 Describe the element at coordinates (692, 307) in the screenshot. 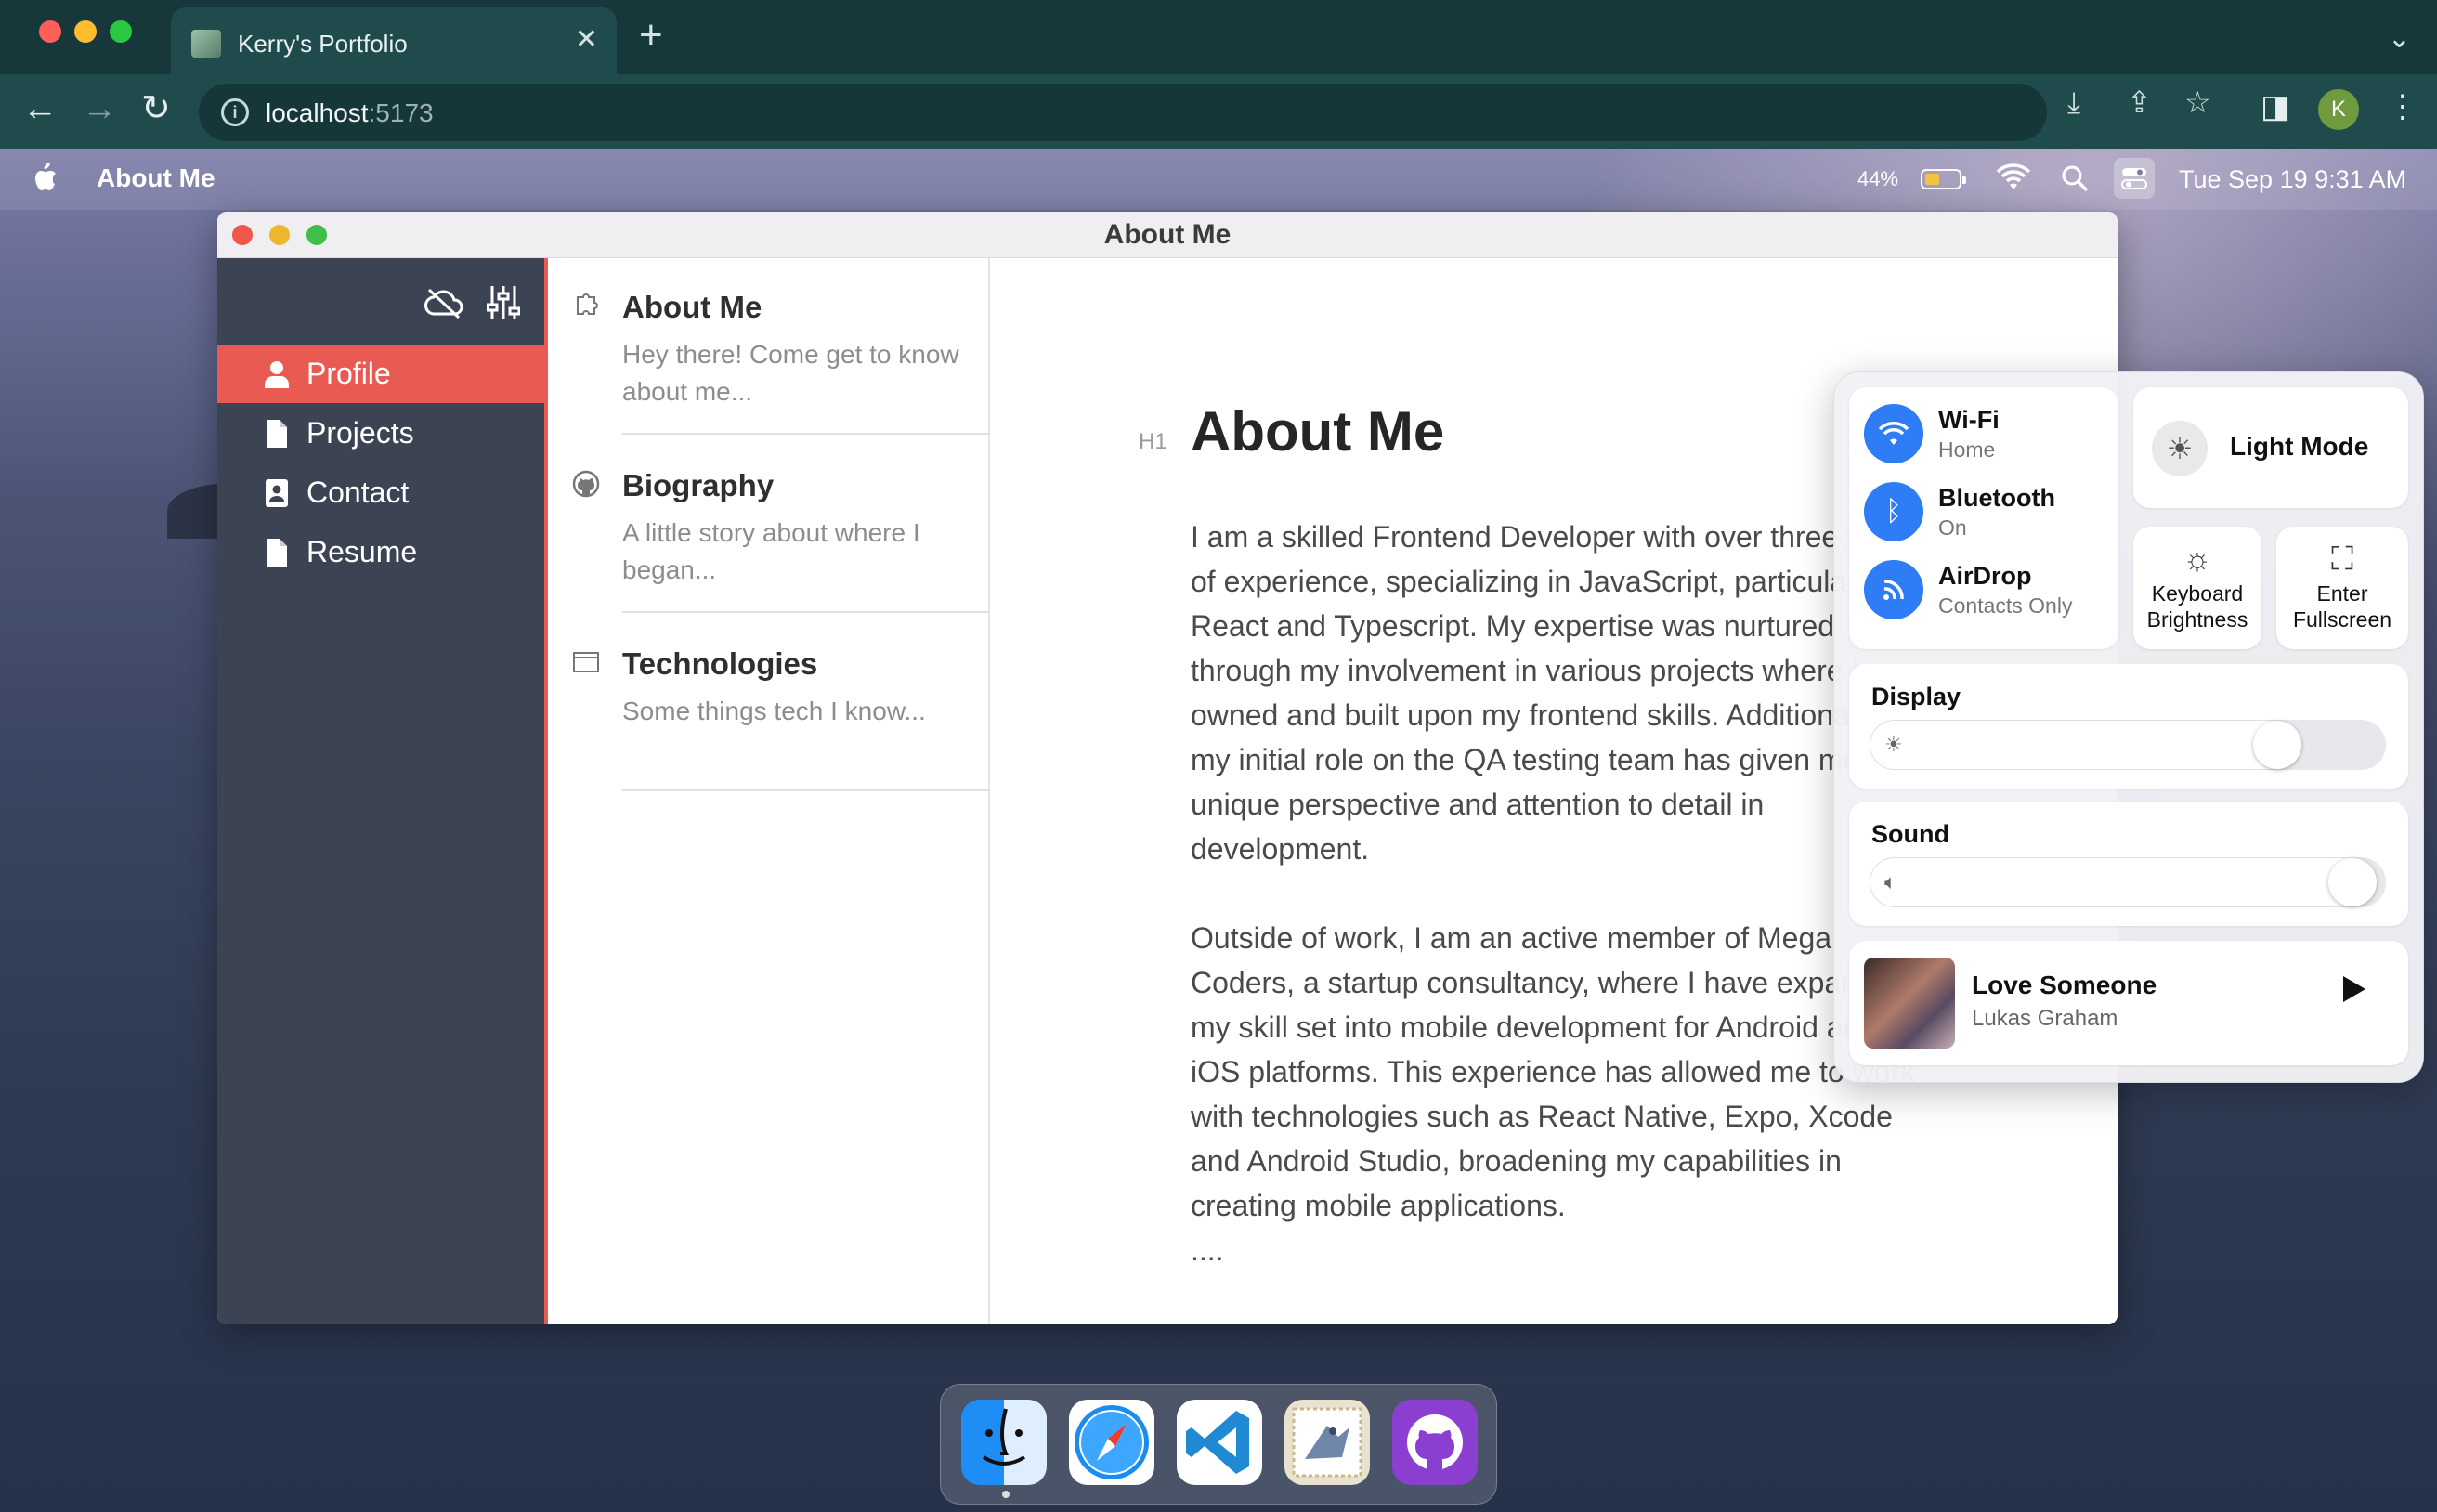

I see `list-item-title: About Me` at that location.